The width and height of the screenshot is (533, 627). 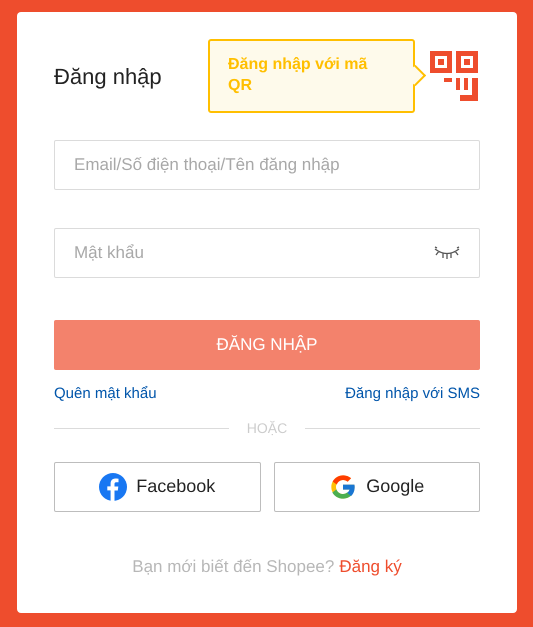 I want to click on google-login-button: Google, so click(x=377, y=487).